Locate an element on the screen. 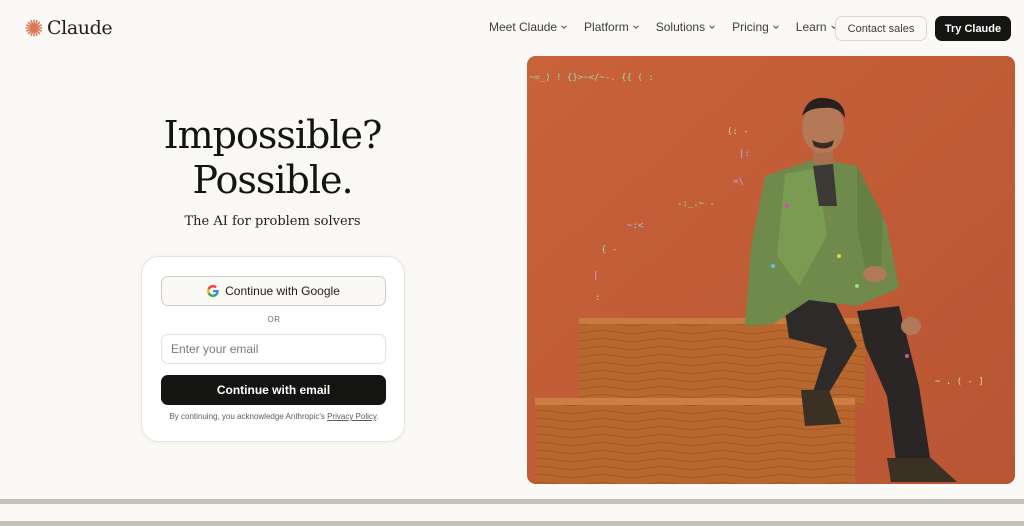  legal-period: . is located at coordinates (377, 416).